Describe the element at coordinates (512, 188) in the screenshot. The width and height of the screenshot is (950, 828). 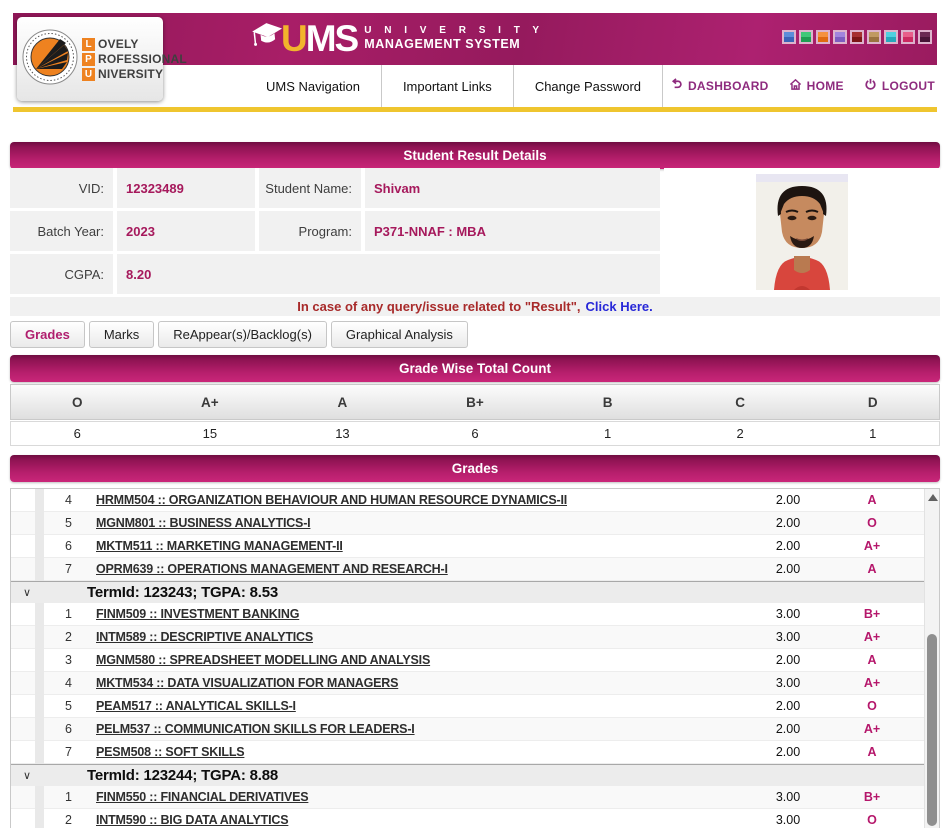
I see `student-name-value: Shivam` at that location.